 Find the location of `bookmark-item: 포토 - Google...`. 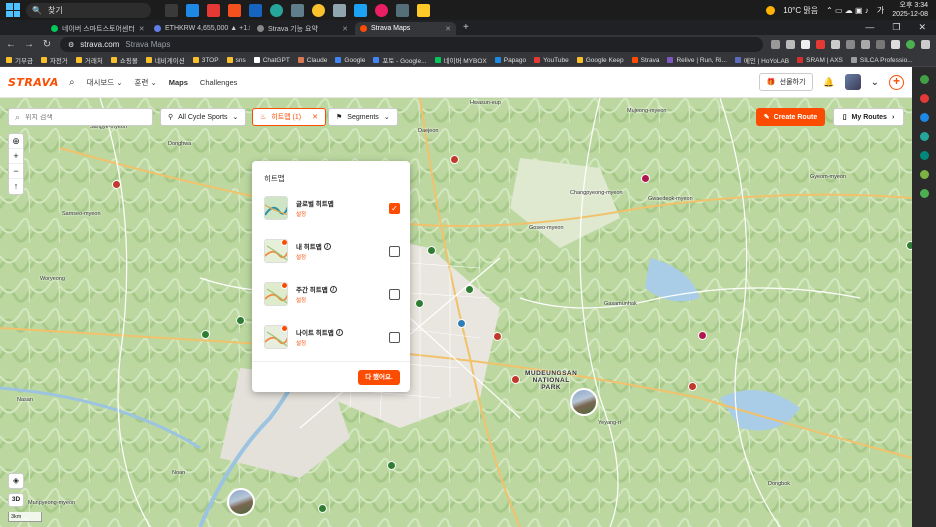

bookmark-item: 포토 - Google... is located at coordinates (400, 60).